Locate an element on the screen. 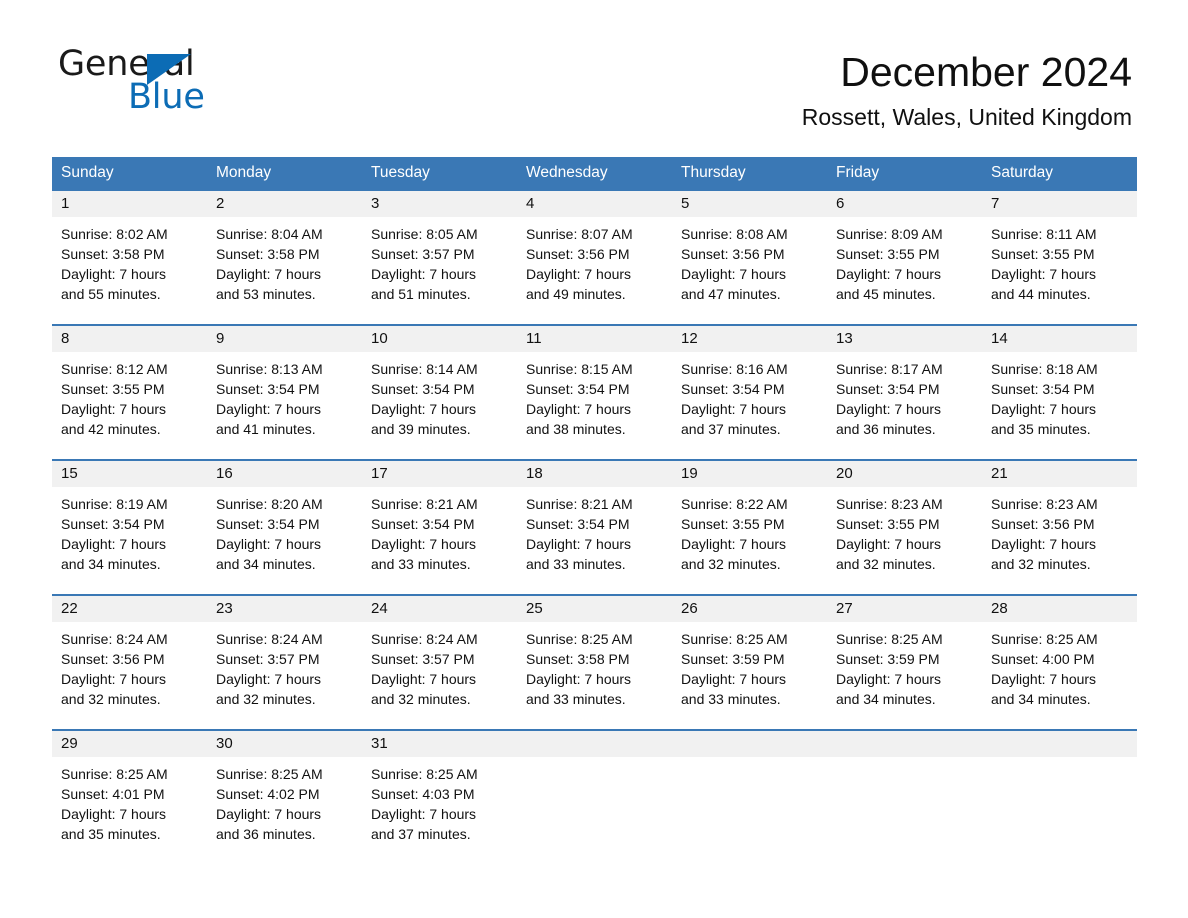 The image size is (1188, 918). day-number: 11 is located at coordinates (594, 339).